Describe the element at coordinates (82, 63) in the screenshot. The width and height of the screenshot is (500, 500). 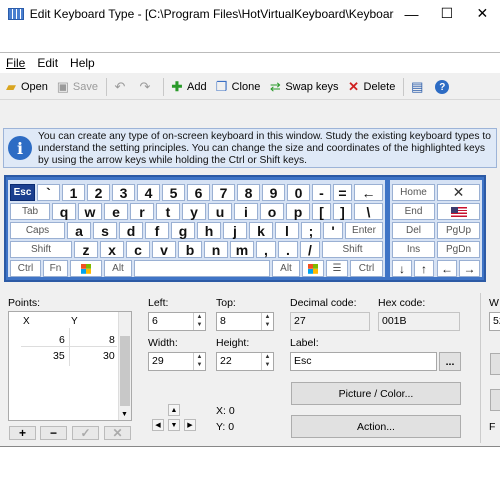
I see `menu-help: Help` at that location.